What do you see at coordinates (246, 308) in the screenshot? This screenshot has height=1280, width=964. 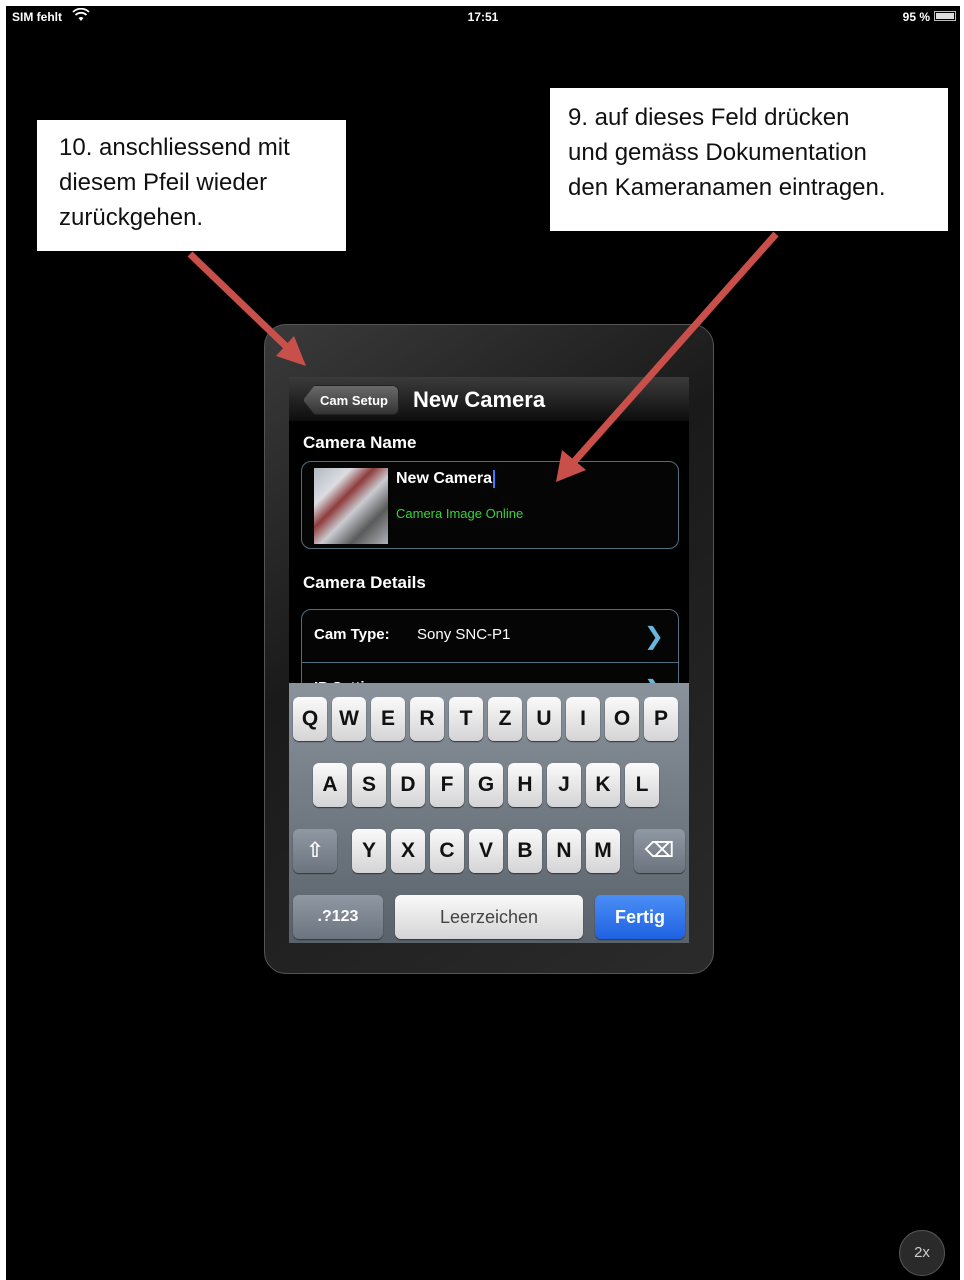 I see `annotation-arrow-to-back-button` at bounding box center [246, 308].